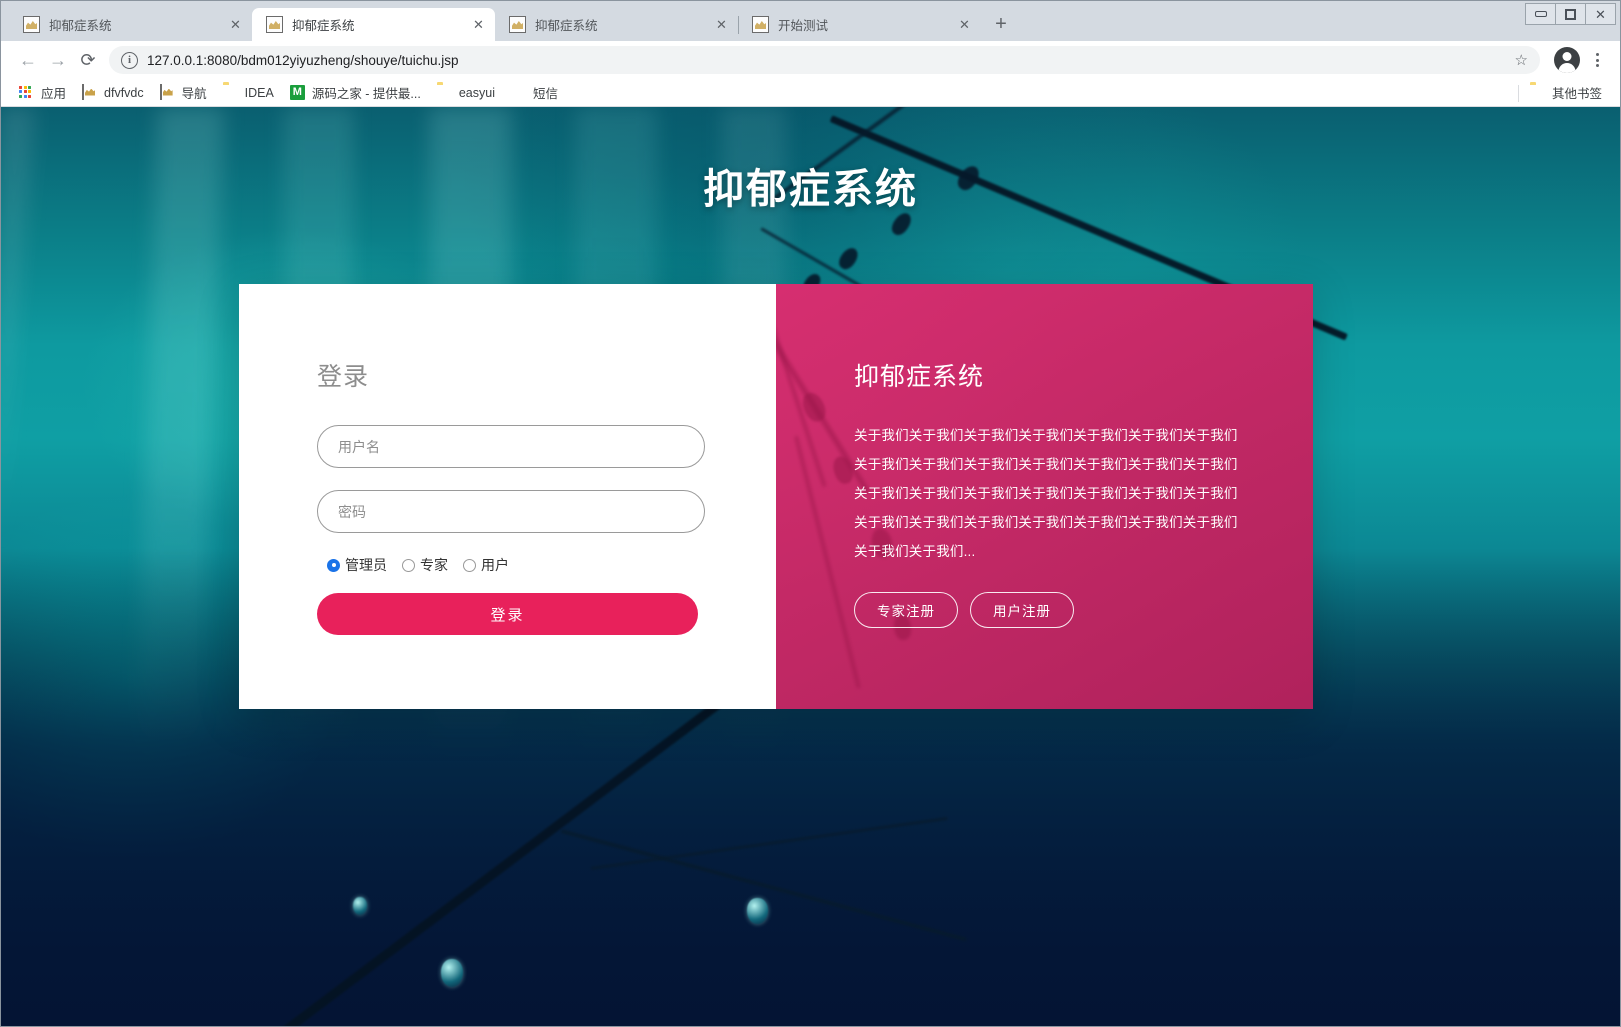  I want to click on bookmark-label: dfvfvdc, so click(124, 92).